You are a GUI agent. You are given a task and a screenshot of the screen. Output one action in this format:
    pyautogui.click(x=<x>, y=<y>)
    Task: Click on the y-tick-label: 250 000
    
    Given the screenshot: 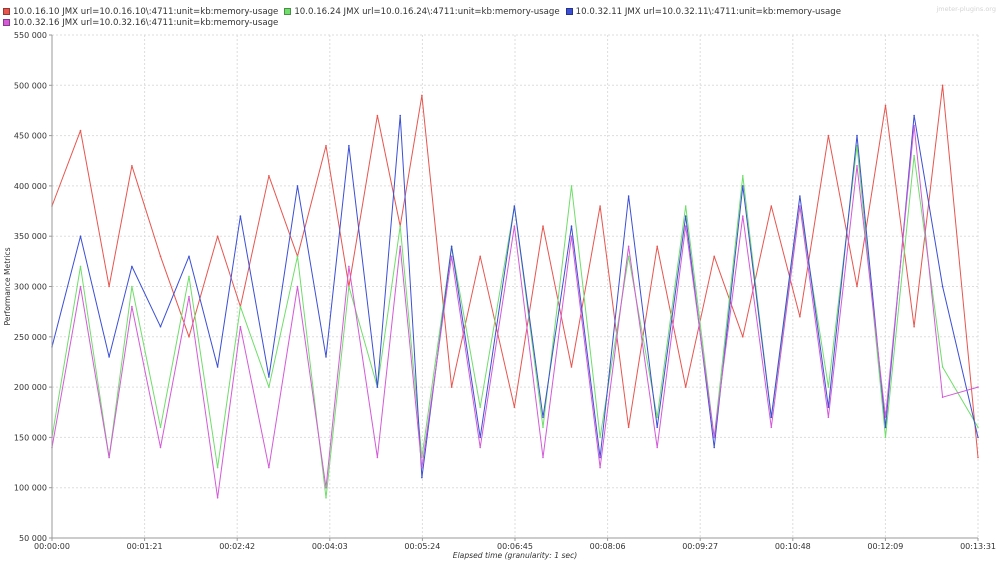 What is the action you would take?
    pyautogui.click(x=30, y=337)
    